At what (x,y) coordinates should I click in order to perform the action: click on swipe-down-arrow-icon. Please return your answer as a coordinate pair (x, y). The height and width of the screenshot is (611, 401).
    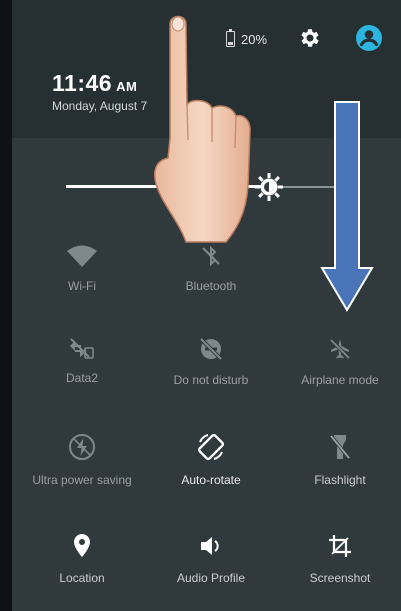
    Looking at the image, I should click on (347, 206).